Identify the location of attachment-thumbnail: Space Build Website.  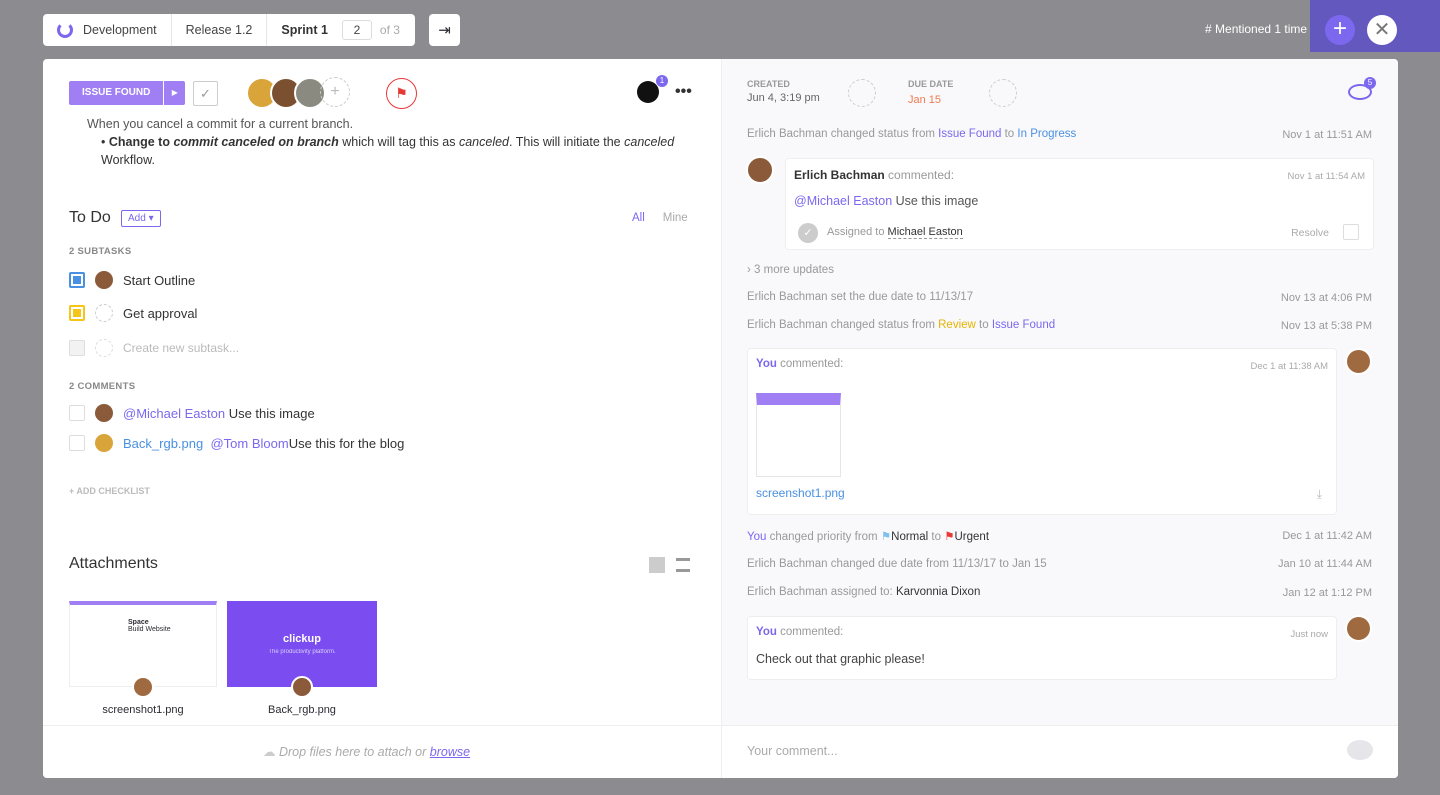
(143, 644).